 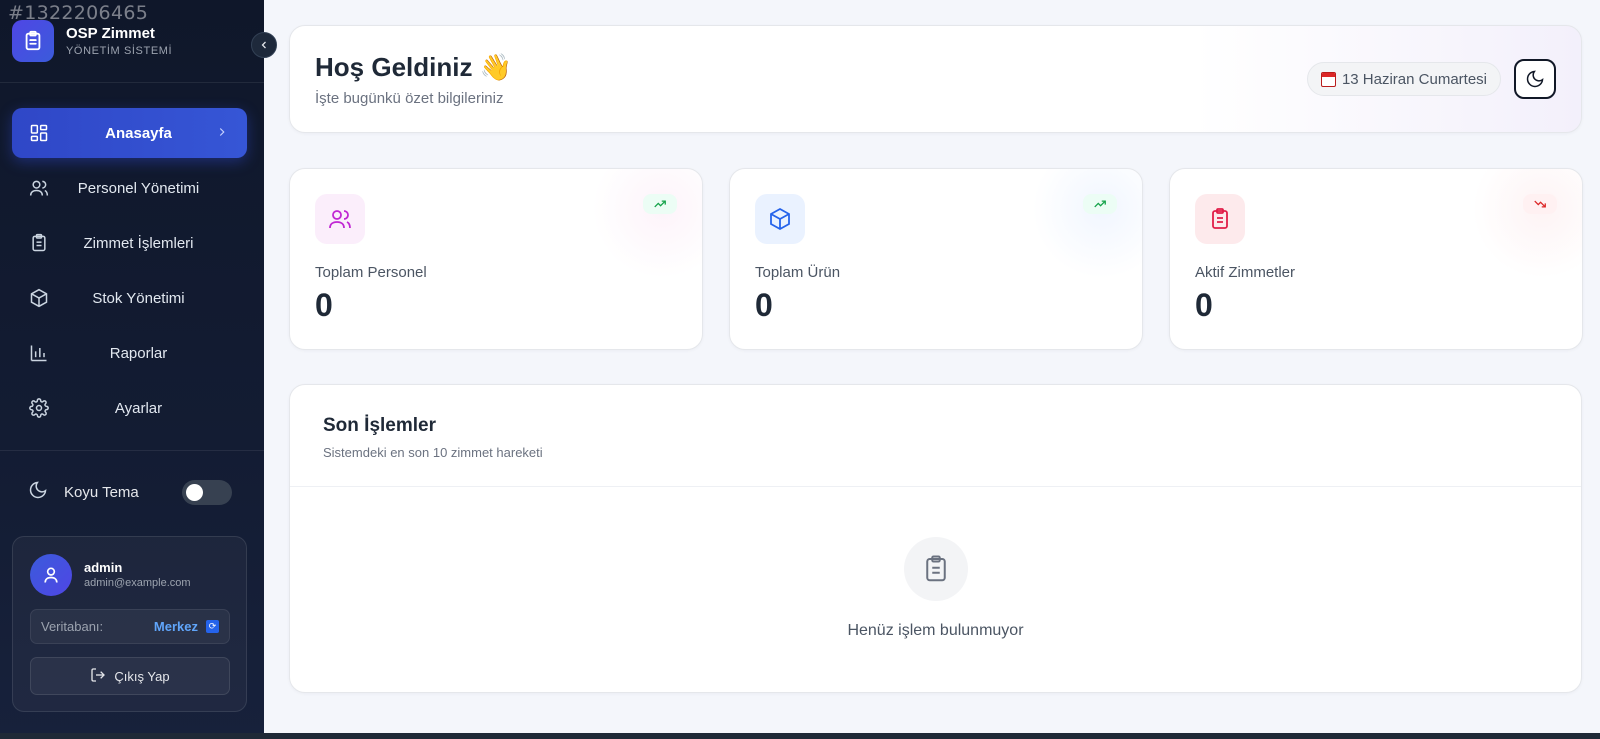 I want to click on empty-state-text: Henüz işlem bulunmuyor, so click(x=935, y=630).